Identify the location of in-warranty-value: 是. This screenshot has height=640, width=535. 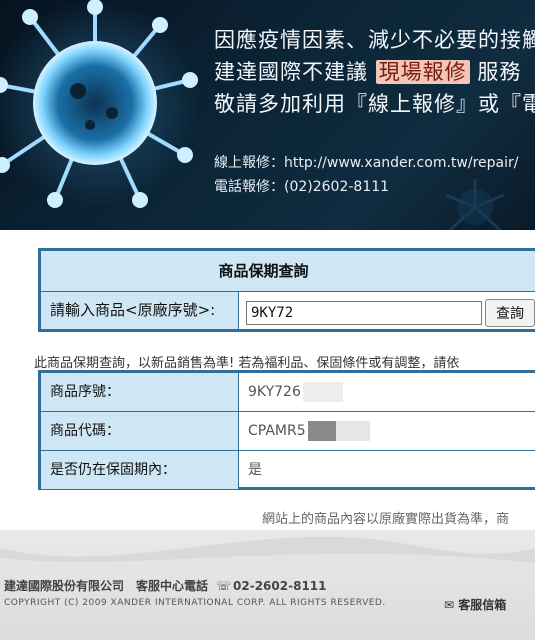
(255, 470).